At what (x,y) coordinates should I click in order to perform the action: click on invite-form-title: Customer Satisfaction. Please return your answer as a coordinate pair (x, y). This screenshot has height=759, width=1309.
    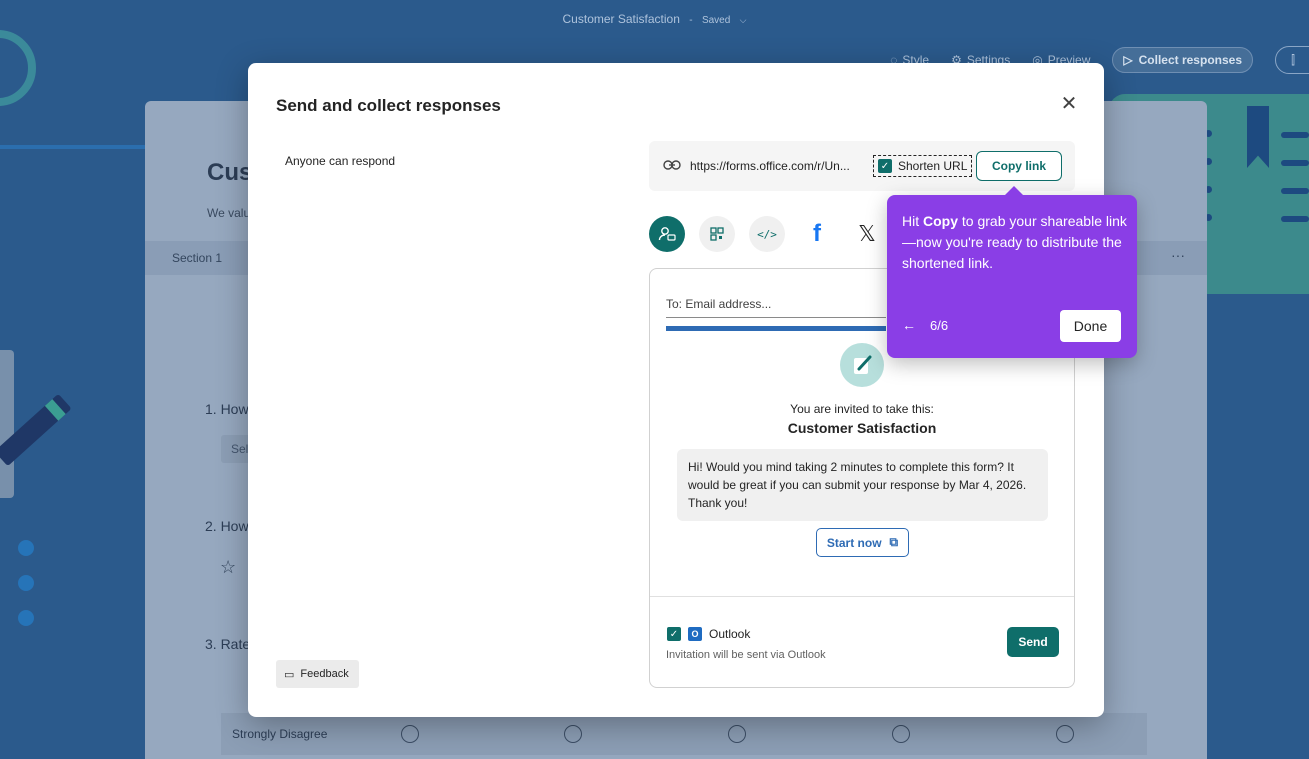
    Looking at the image, I should click on (862, 428).